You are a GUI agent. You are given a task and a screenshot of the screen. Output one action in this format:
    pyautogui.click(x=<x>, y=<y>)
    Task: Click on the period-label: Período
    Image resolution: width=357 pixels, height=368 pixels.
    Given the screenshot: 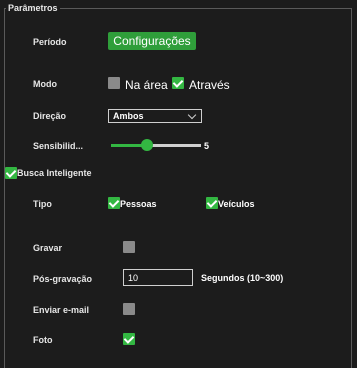 What is the action you would take?
    pyautogui.click(x=50, y=42)
    